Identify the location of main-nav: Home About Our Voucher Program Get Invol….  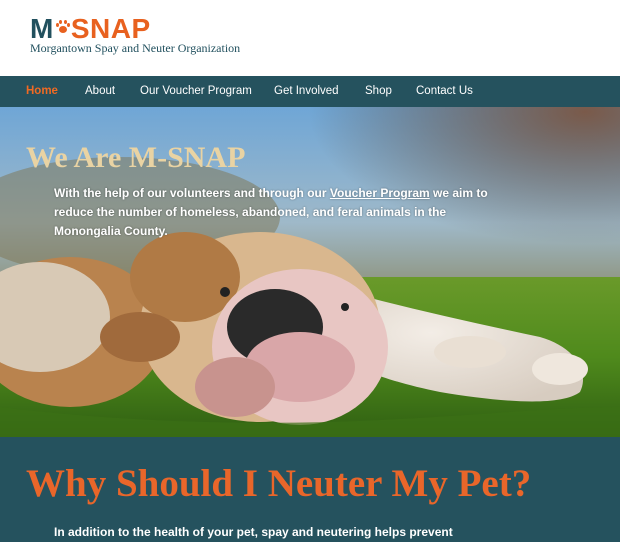
(310, 91).